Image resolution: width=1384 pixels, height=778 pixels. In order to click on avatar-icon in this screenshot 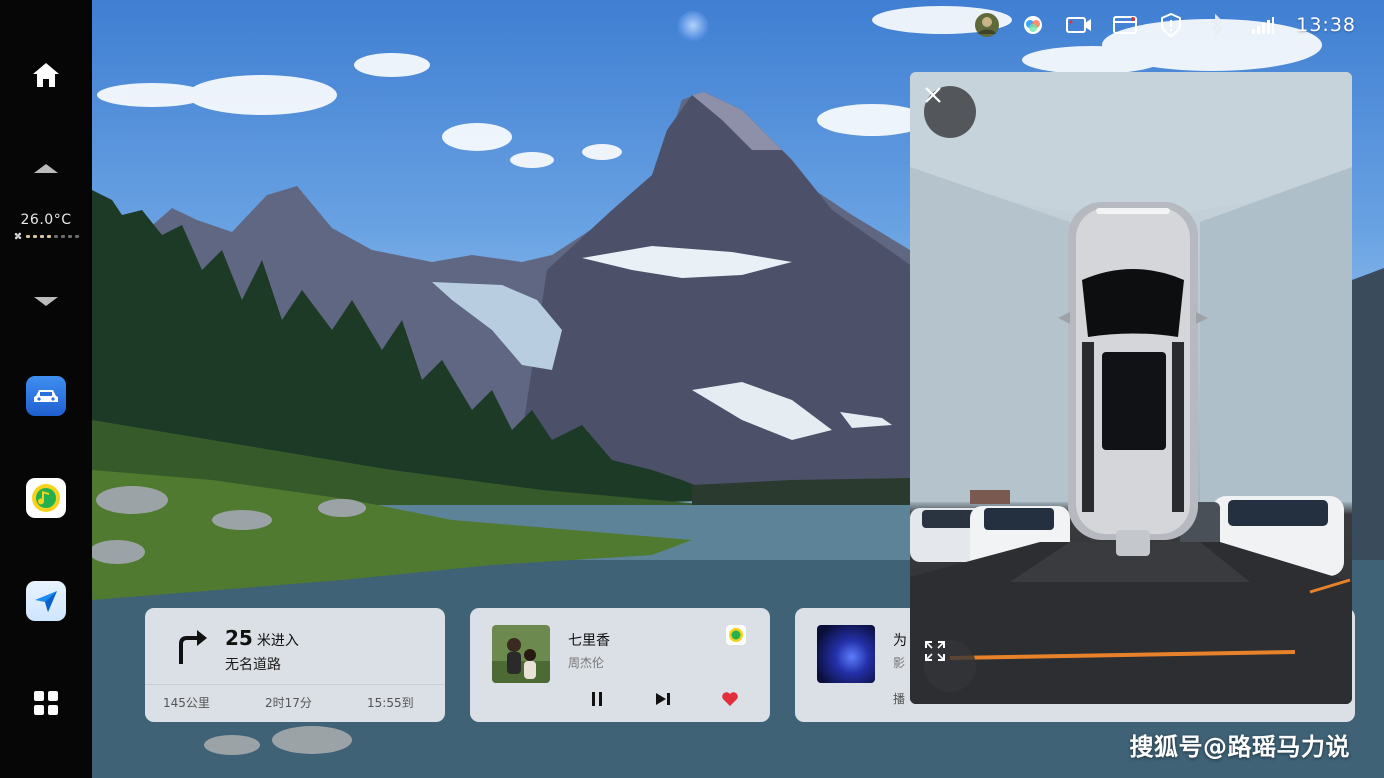, I will do `click(987, 25)`.